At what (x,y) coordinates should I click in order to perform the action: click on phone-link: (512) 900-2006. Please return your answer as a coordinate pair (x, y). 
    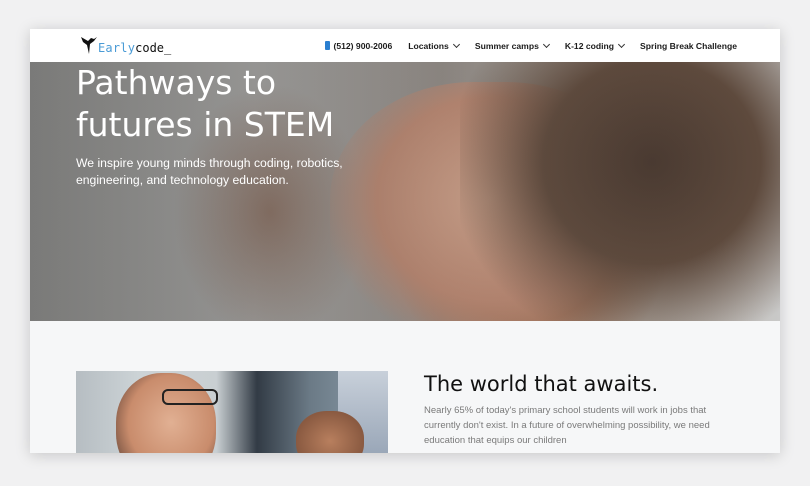
    Looking at the image, I should click on (358, 46).